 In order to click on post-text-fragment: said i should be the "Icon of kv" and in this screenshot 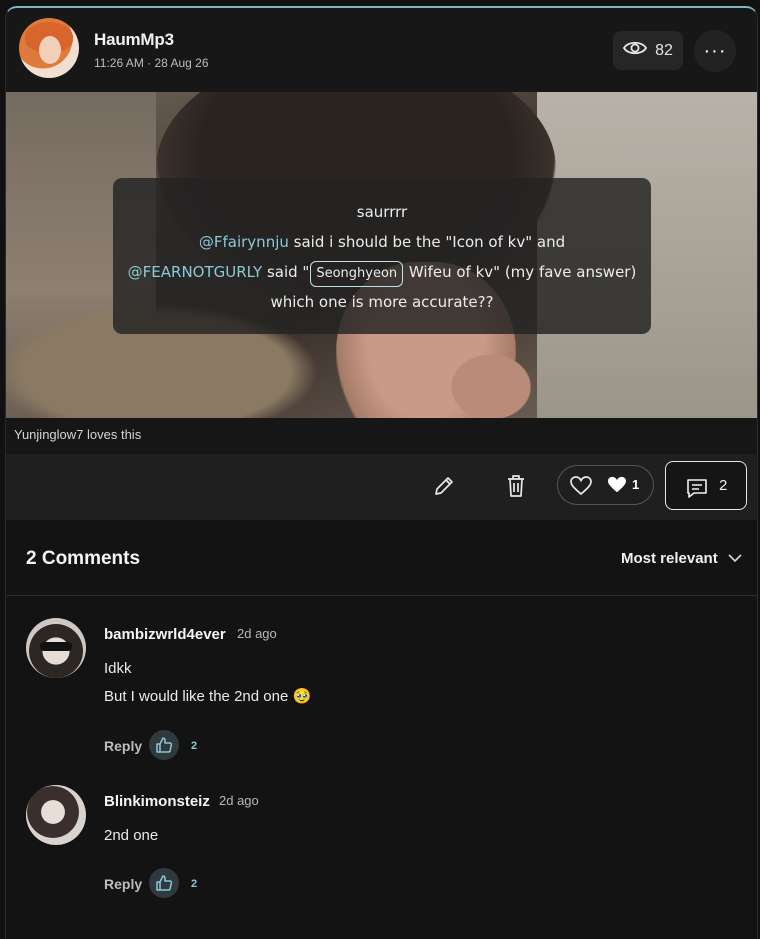, I will do `click(427, 242)`.